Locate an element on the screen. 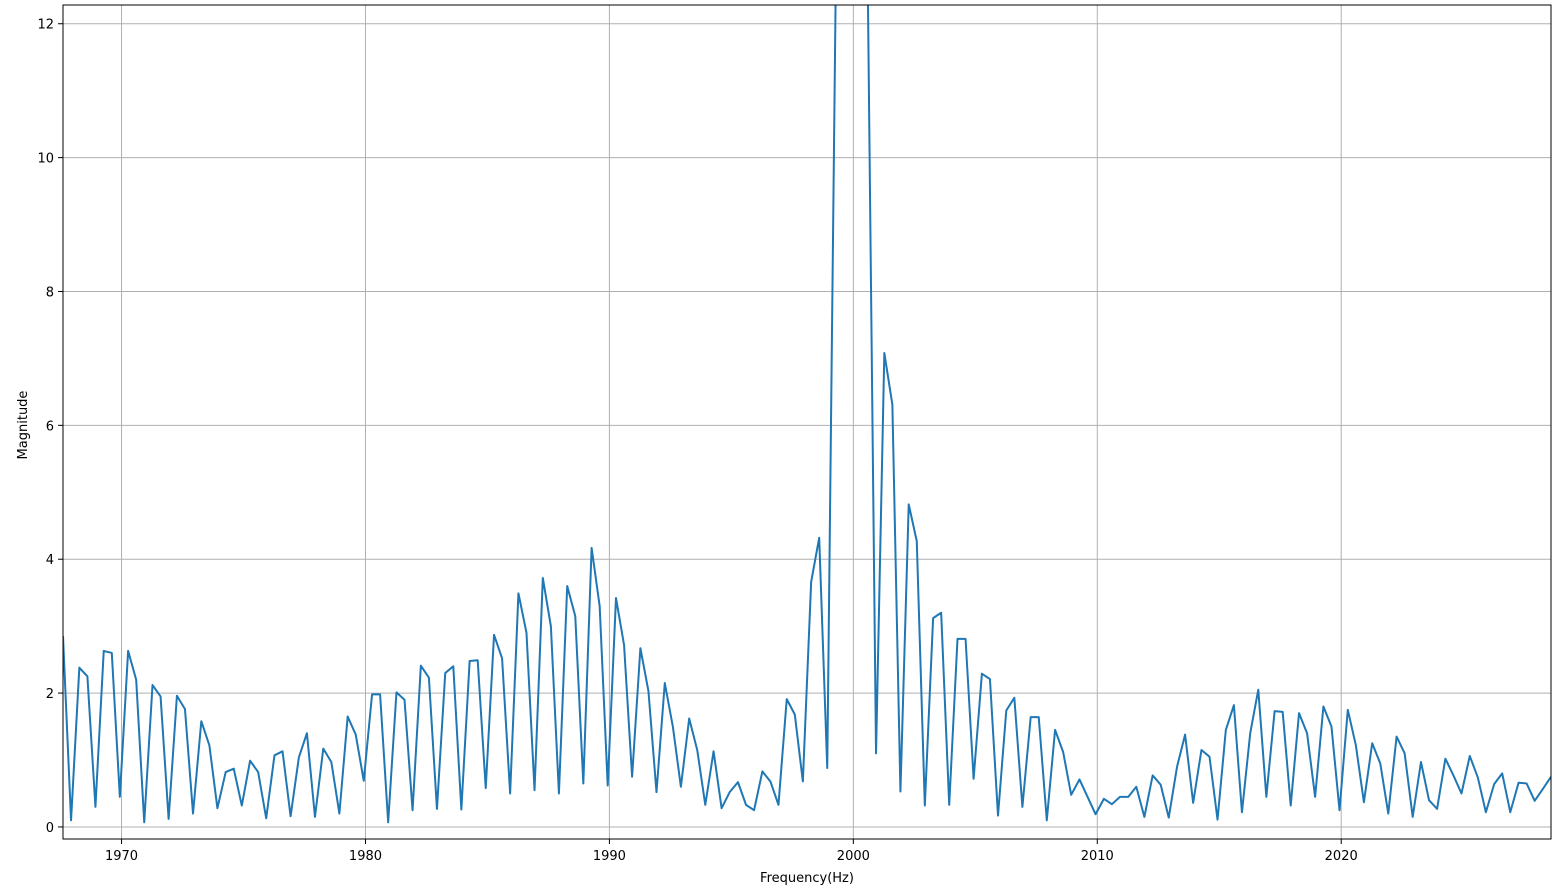  y-axis-label: Magnitude is located at coordinates (23, 425).